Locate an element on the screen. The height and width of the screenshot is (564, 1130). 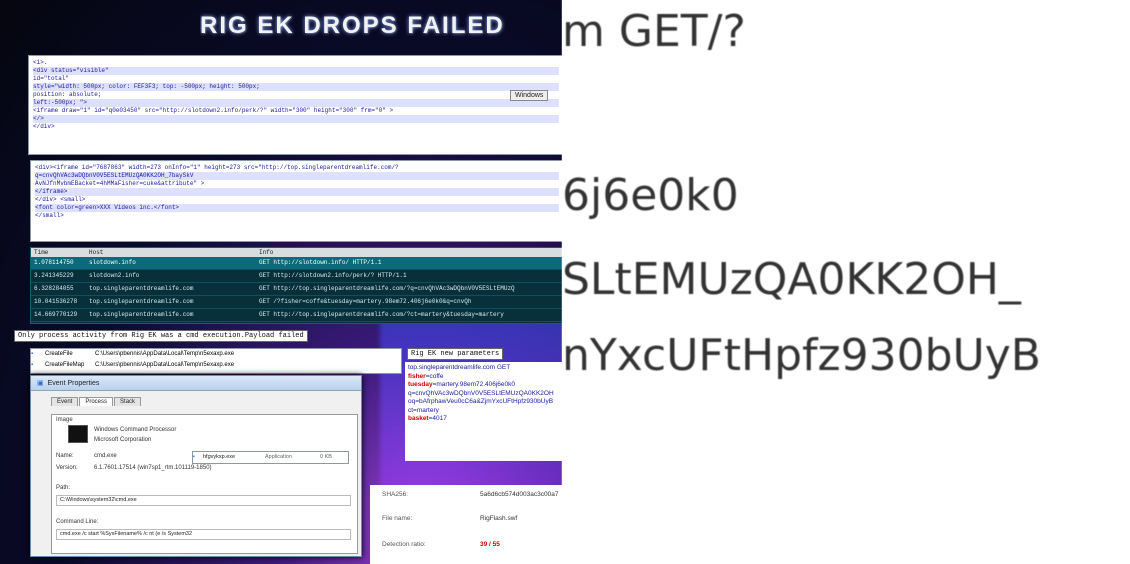
param-line: tuesday=martery.98em72.406j6e0k0 is located at coordinates (485, 385).